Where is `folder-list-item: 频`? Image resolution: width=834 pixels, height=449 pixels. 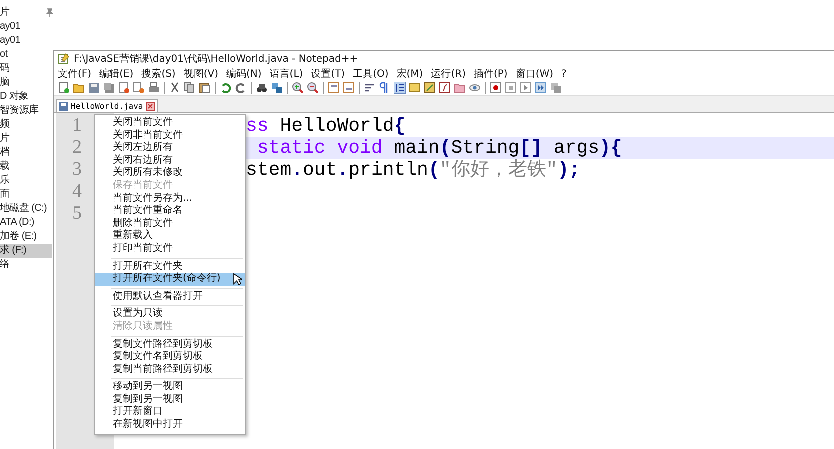
folder-list-item: 频 is located at coordinates (26, 125).